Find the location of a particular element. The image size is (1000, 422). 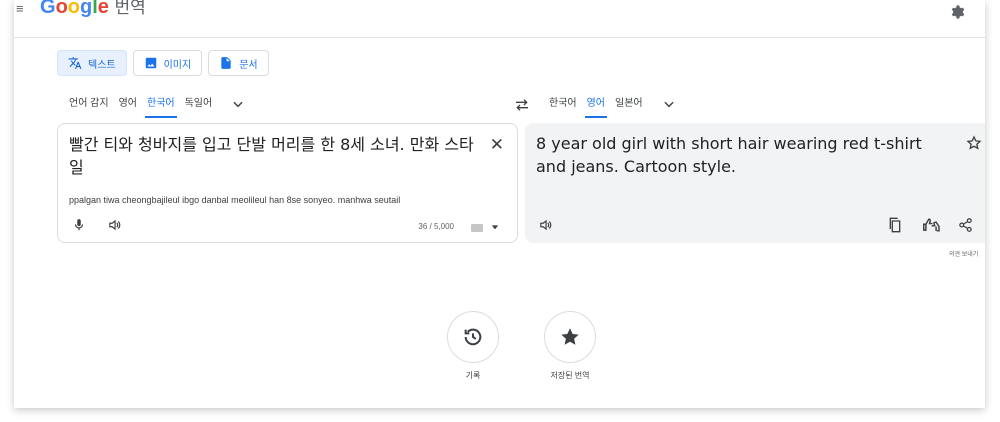

translate-icon is located at coordinates (75, 63).